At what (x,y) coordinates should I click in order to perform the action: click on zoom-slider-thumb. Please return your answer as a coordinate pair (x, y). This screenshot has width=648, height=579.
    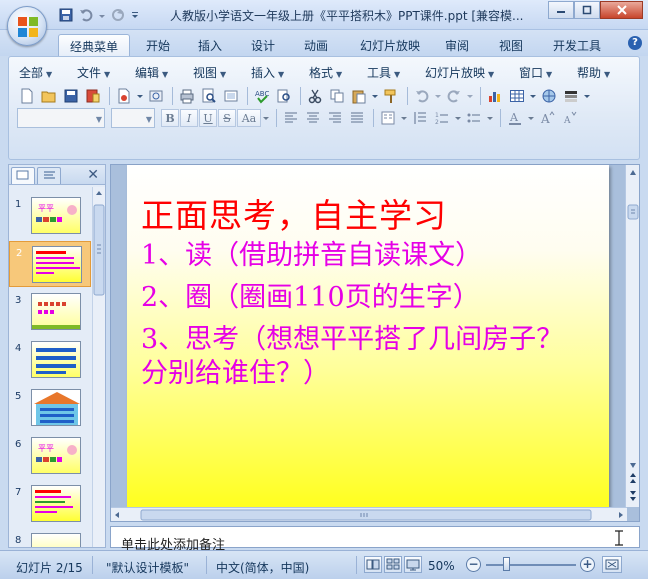
    Looking at the image, I should click on (506, 564).